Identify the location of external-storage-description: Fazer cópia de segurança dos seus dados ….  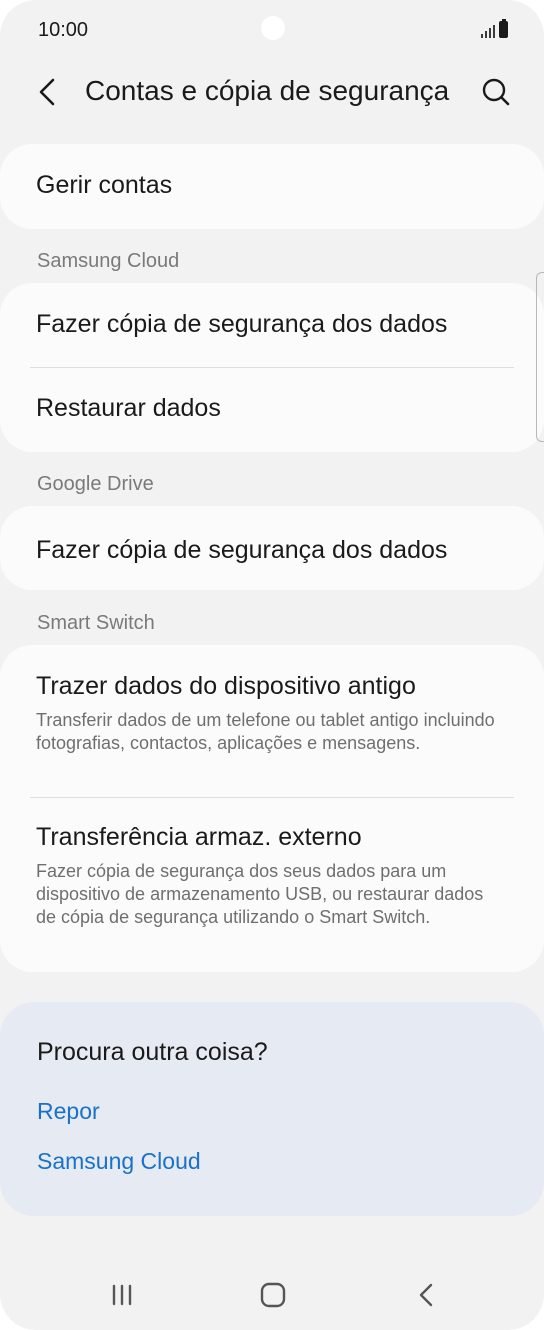
(260, 894).